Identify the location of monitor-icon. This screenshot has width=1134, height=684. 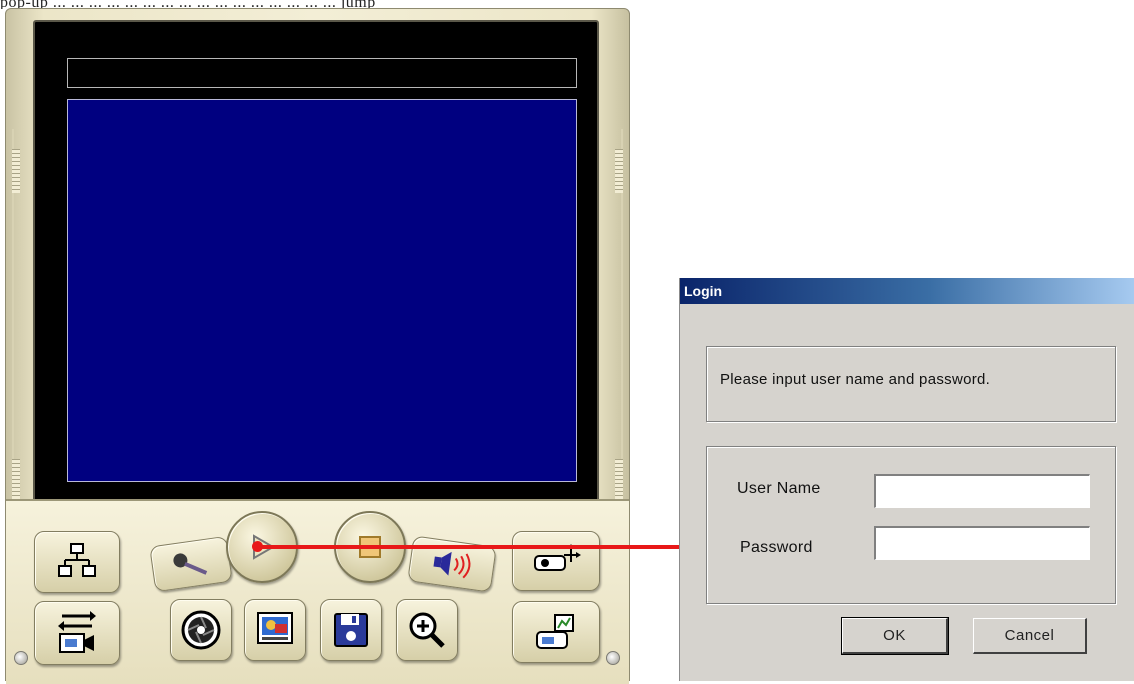
(275, 628).